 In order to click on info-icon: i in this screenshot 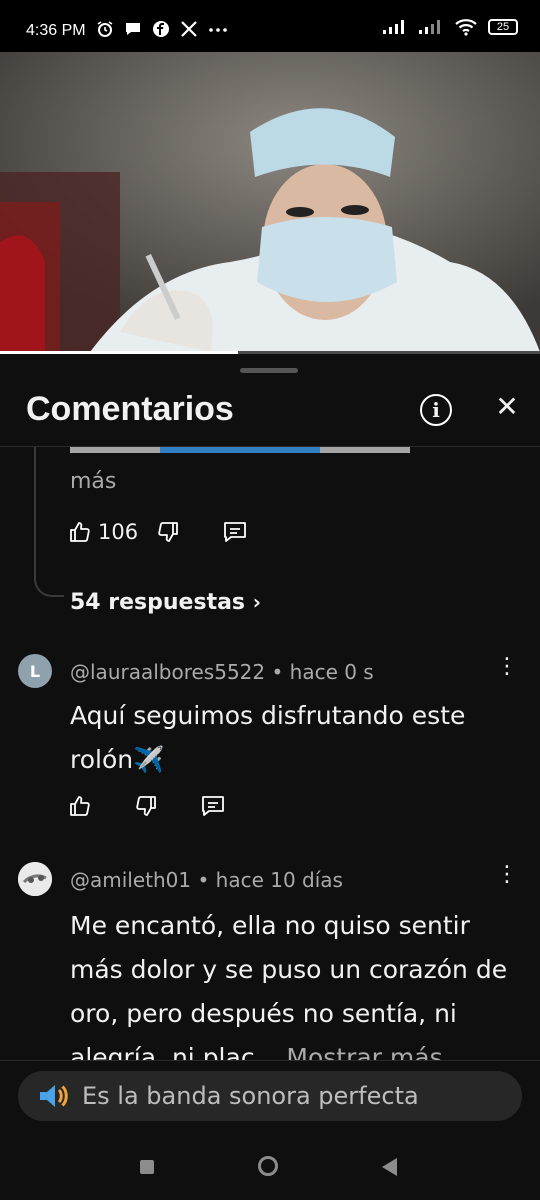, I will do `click(436, 410)`.